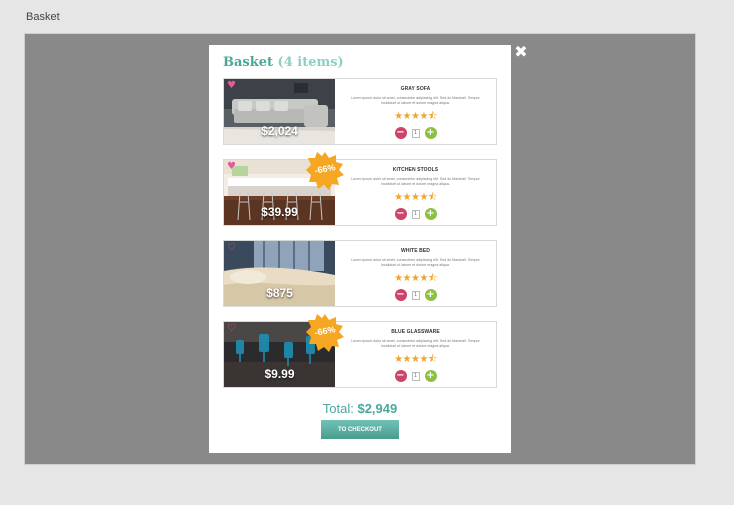  I want to click on item-count: (4 items), so click(310, 62).